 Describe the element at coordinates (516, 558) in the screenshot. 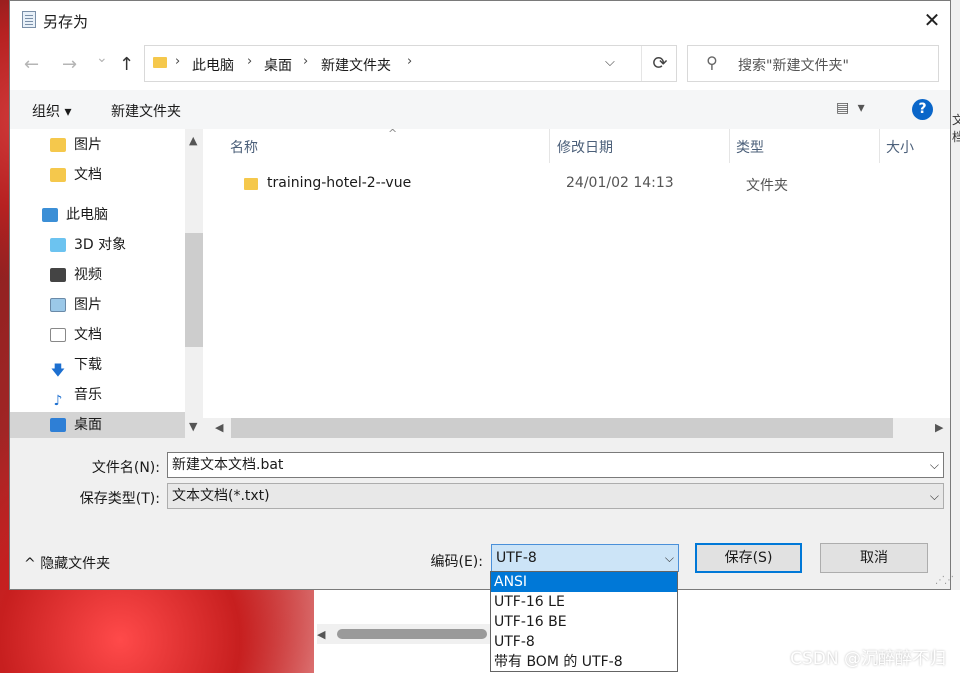

I see `encoding-value: UTF-8` at that location.